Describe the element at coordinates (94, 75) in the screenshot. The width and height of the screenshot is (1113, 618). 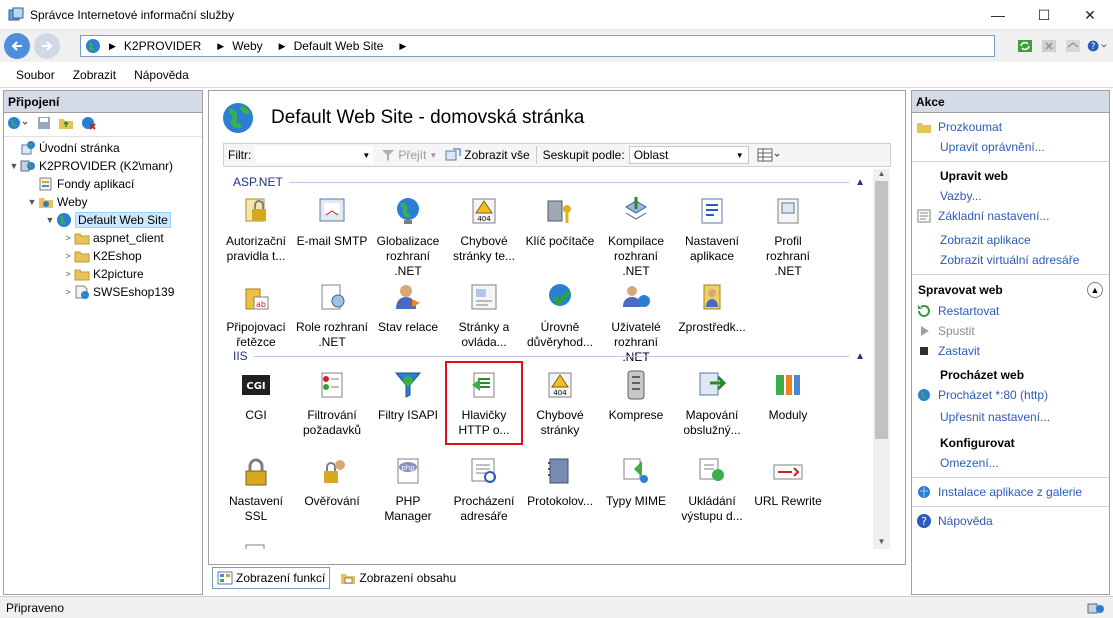
I see `menu-view: Zobrazit` at that location.